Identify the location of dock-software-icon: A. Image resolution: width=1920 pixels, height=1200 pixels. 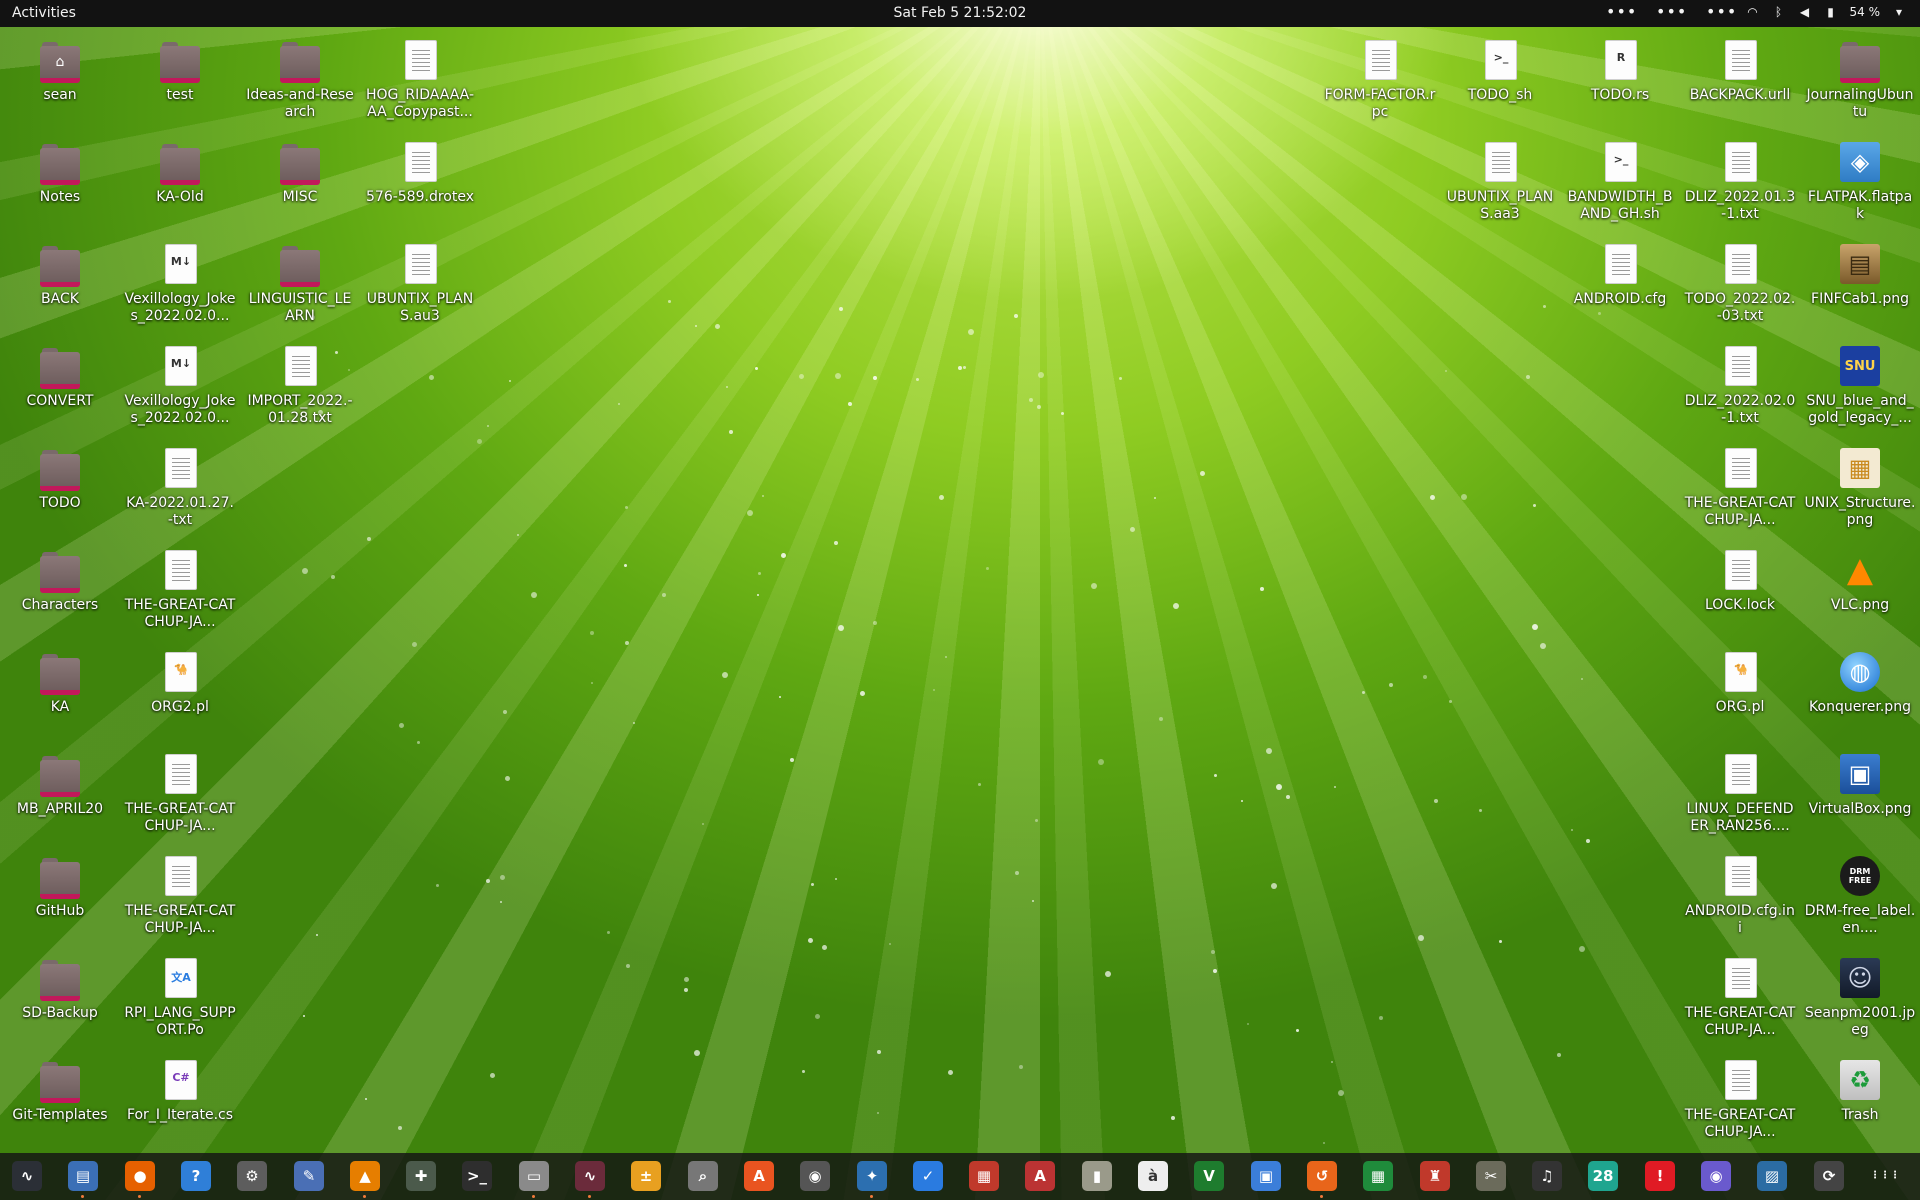
(759, 1176).